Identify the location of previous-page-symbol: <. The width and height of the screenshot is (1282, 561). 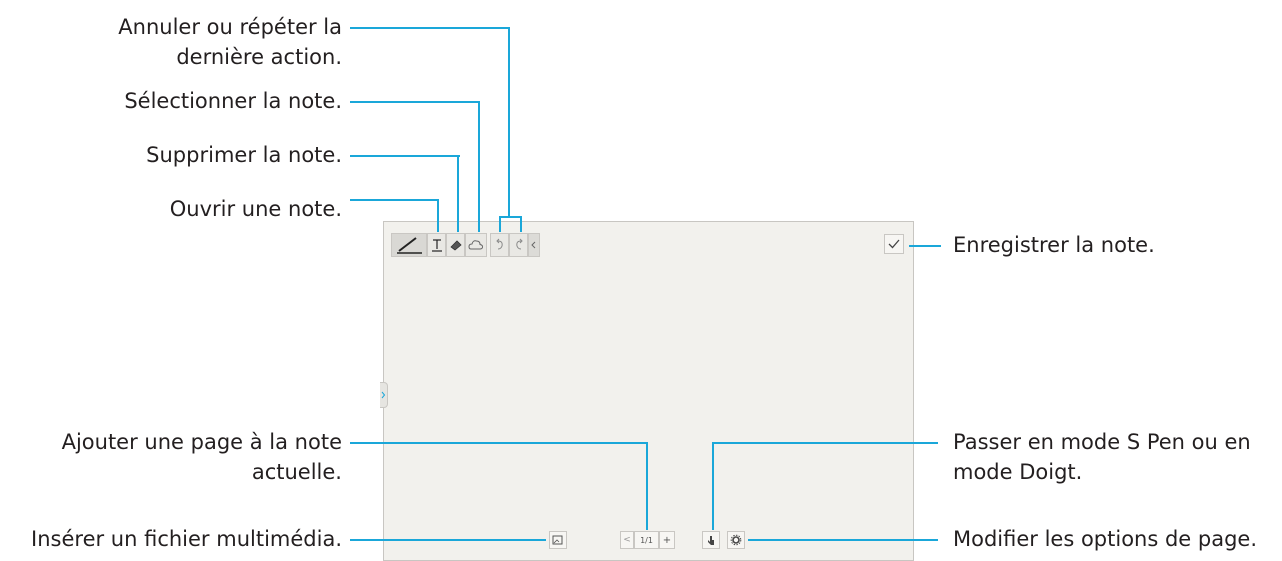
(627, 540).